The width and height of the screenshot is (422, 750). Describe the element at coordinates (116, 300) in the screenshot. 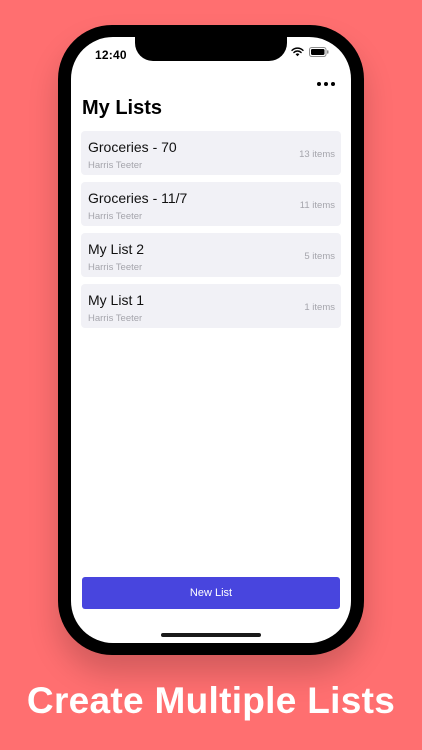

I see `list-item-name: My List 1` at that location.